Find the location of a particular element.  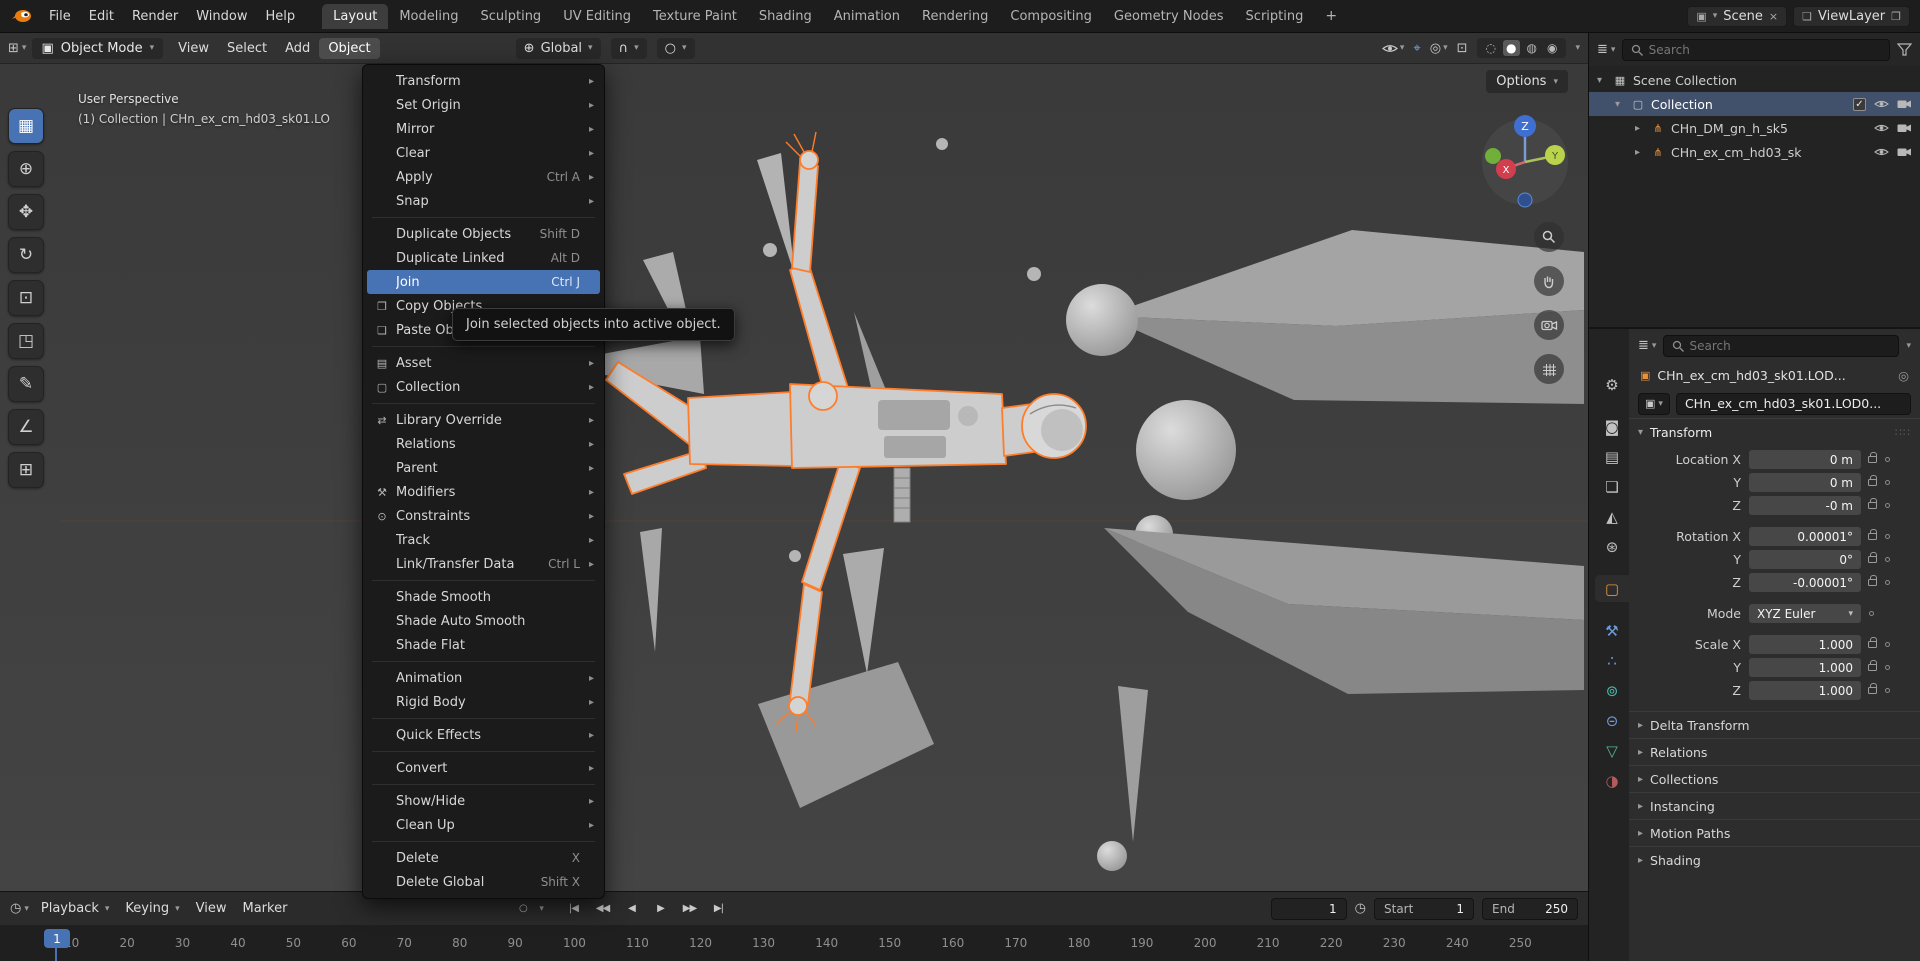

snapping-group: ∩ ▾ is located at coordinates (628, 48).